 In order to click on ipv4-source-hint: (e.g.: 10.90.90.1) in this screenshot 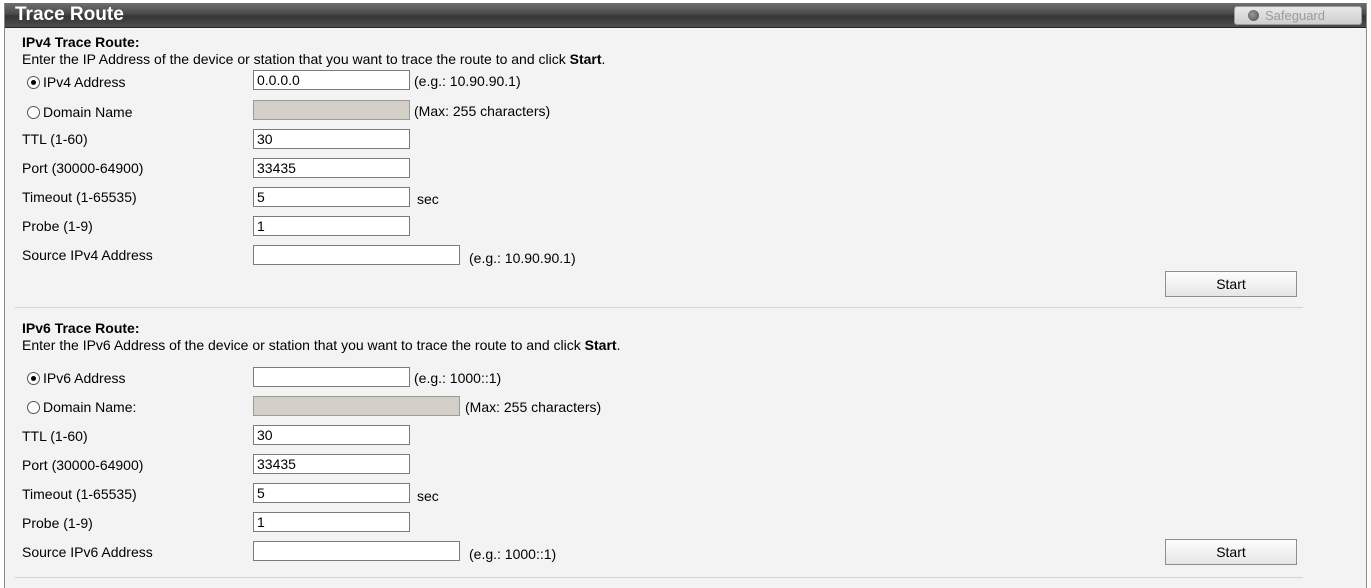, I will do `click(522, 258)`.